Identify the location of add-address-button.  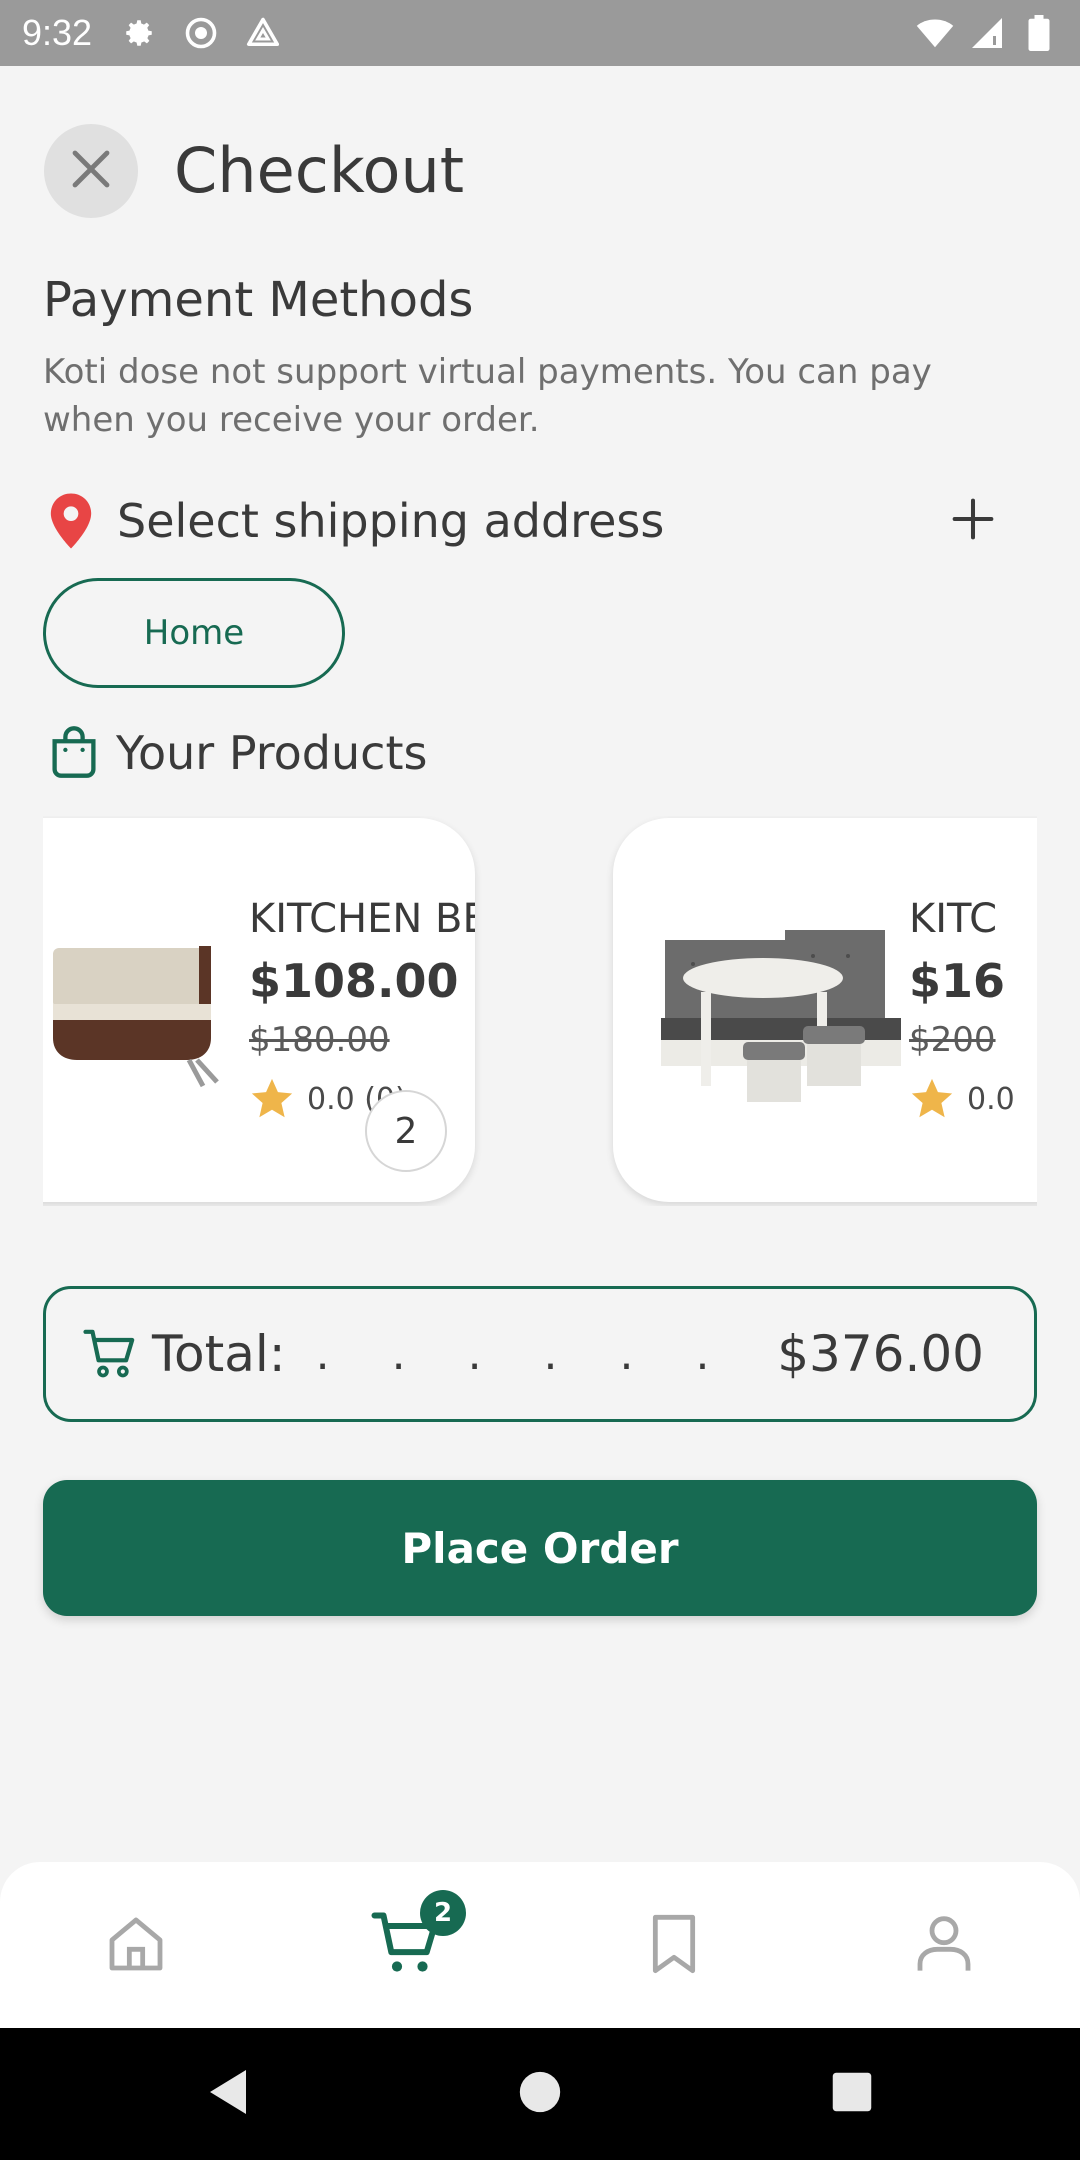
(973, 521).